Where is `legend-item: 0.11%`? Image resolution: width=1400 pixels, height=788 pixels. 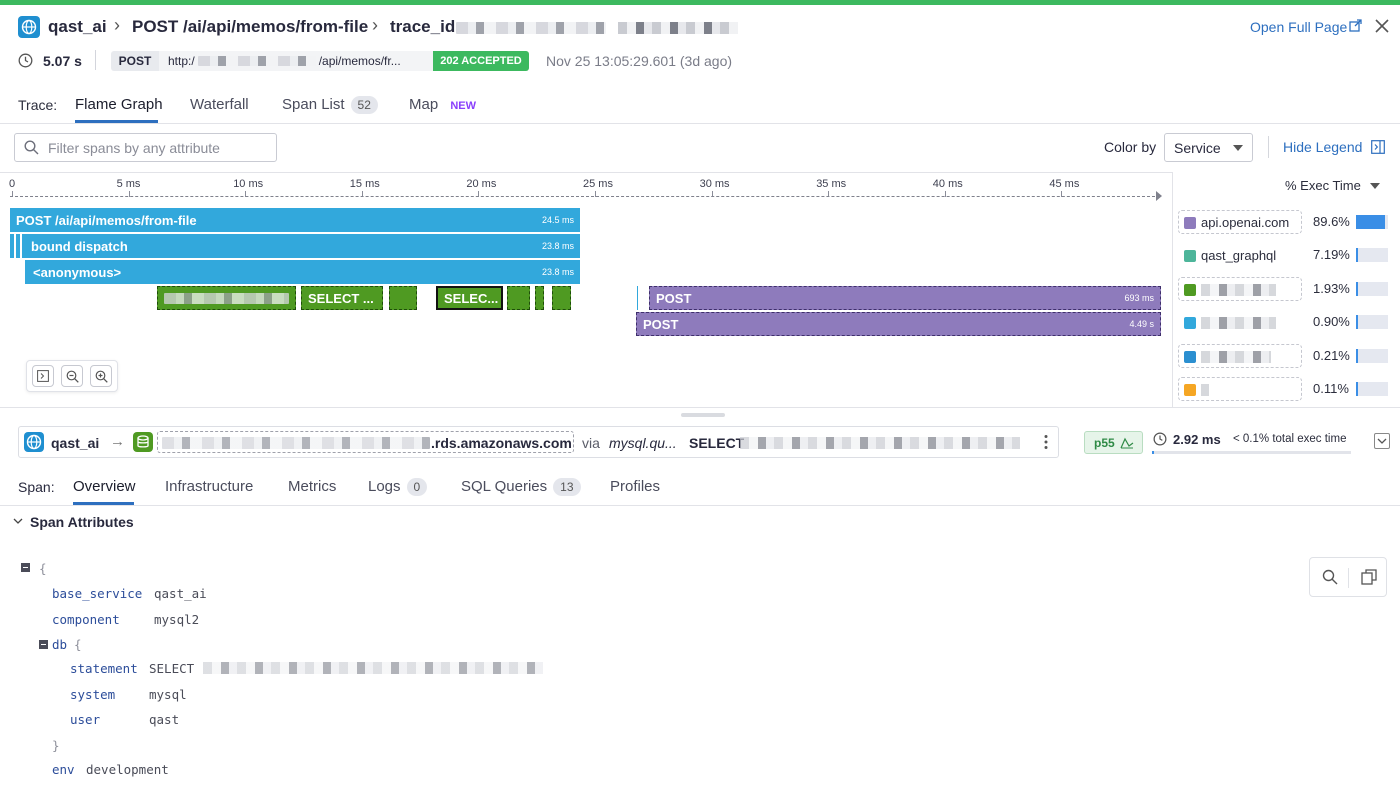 legend-item: 0.11% is located at coordinates (1285, 389).